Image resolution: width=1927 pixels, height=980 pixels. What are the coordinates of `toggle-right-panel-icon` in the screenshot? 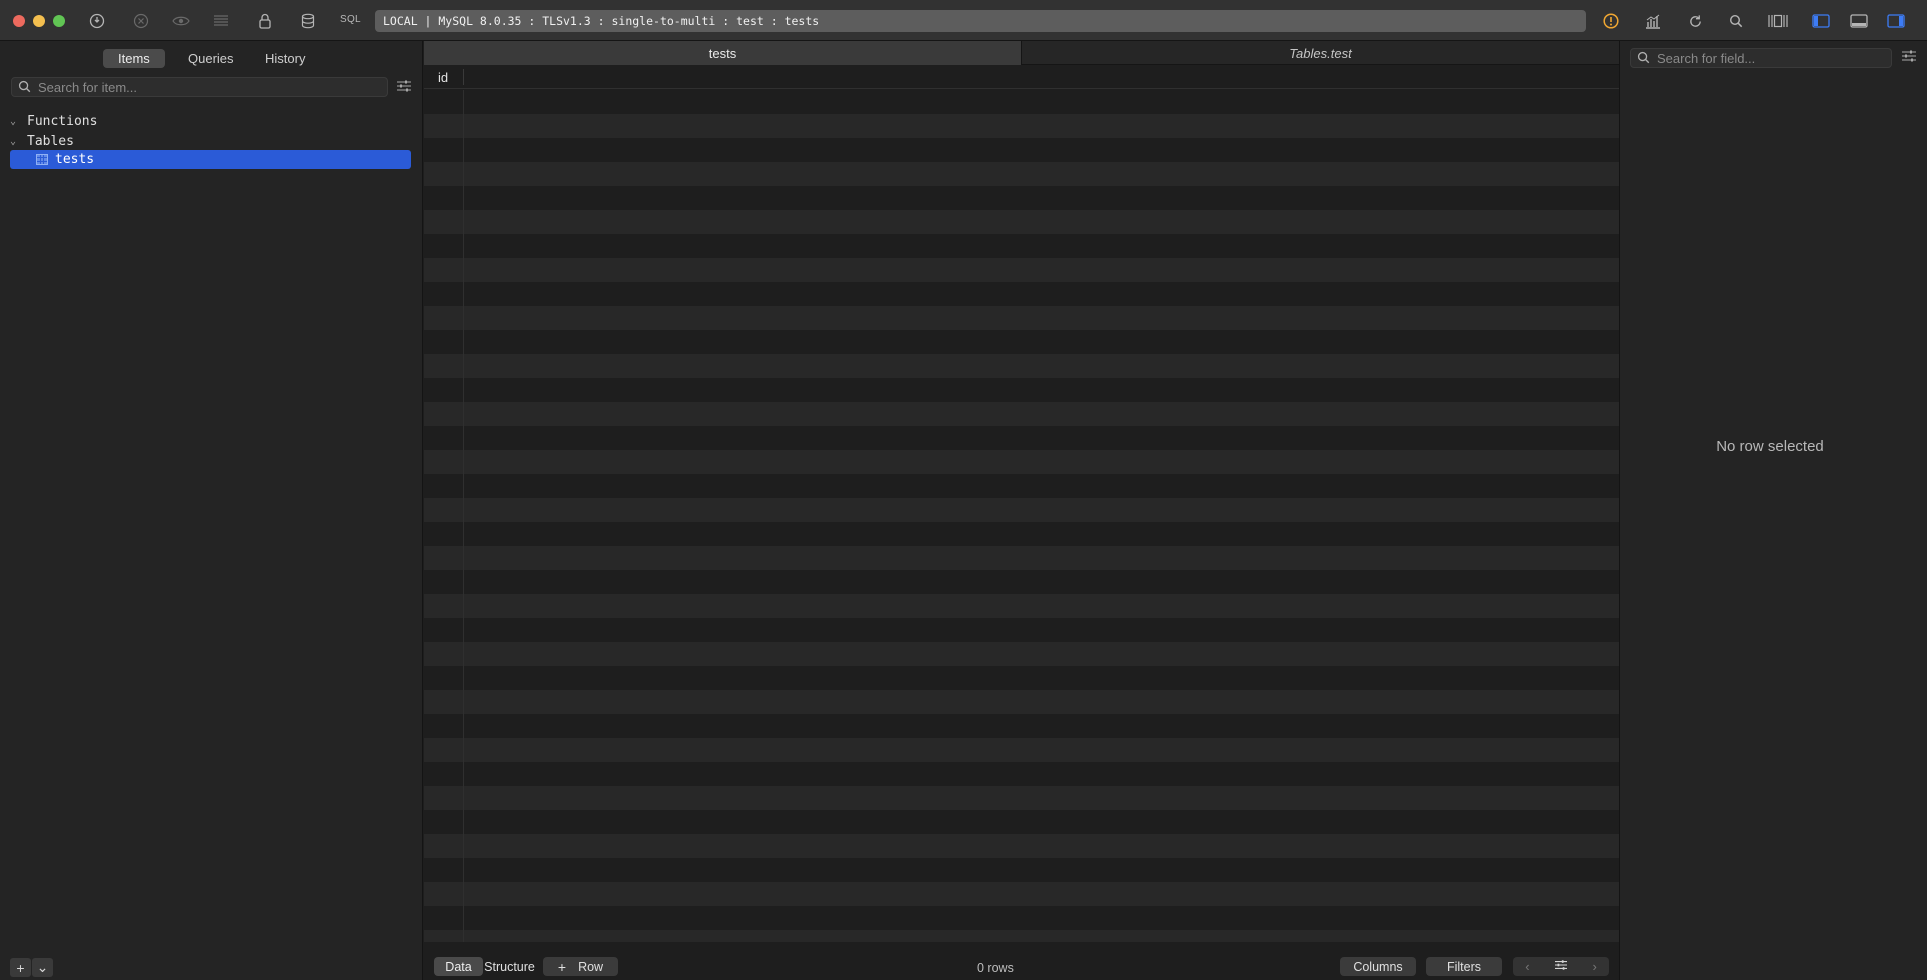 It's located at (1896, 21).